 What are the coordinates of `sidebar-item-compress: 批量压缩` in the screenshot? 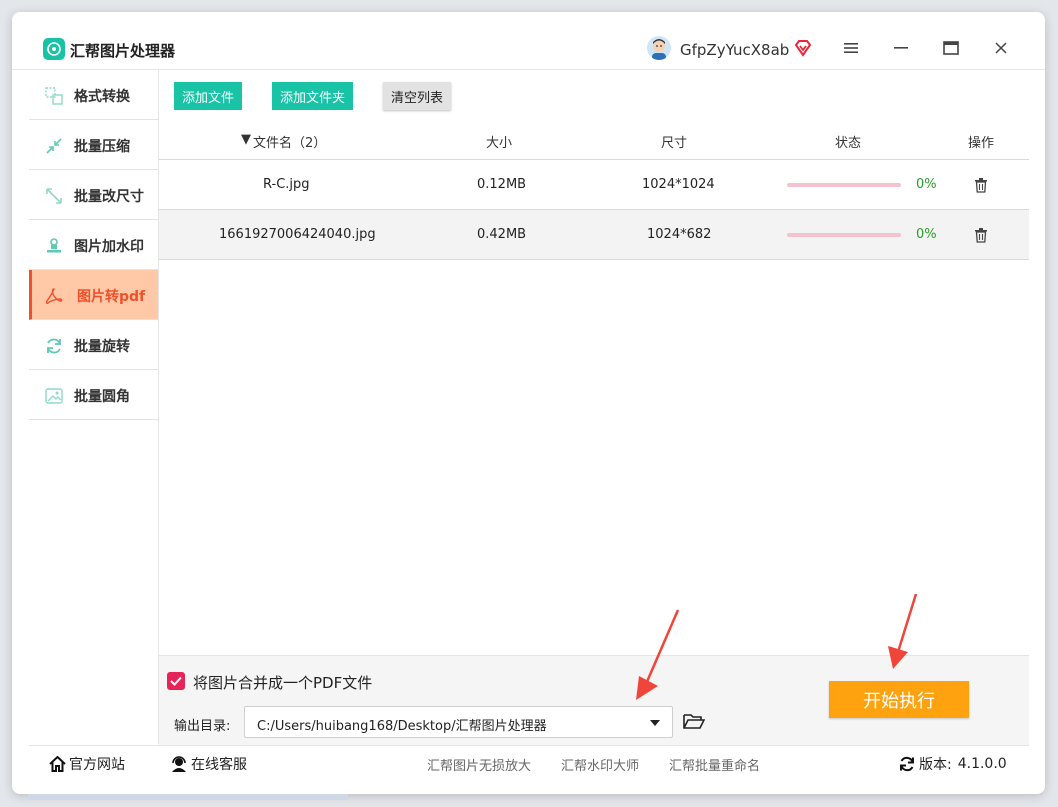 It's located at (93, 145).